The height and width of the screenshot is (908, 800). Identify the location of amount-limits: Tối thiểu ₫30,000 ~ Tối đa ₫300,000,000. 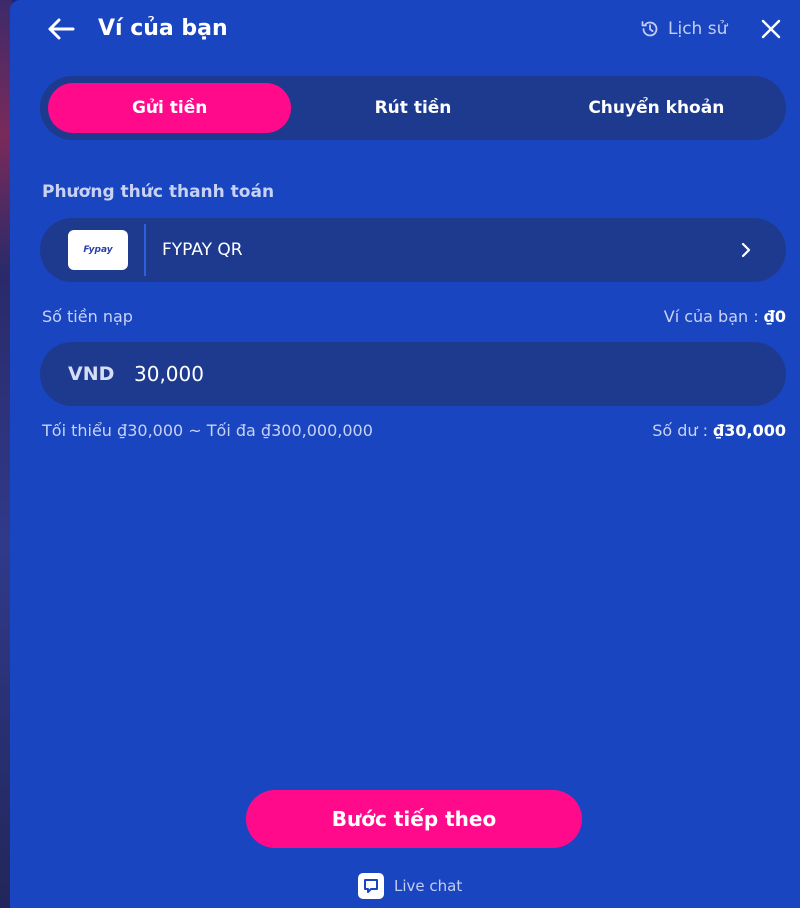
(207, 430).